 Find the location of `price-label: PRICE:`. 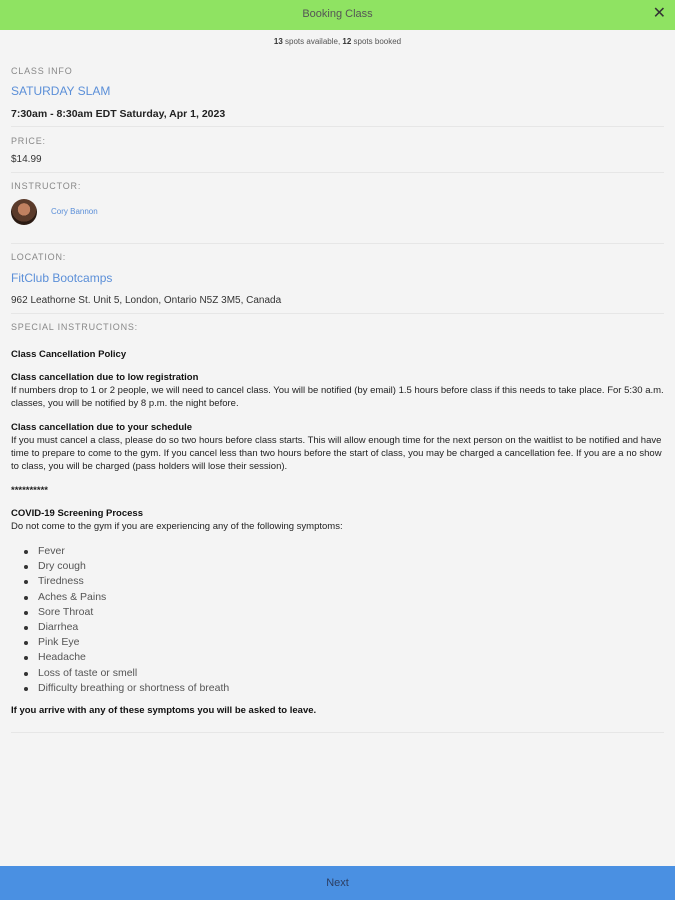

price-label: PRICE: is located at coordinates (28, 141).